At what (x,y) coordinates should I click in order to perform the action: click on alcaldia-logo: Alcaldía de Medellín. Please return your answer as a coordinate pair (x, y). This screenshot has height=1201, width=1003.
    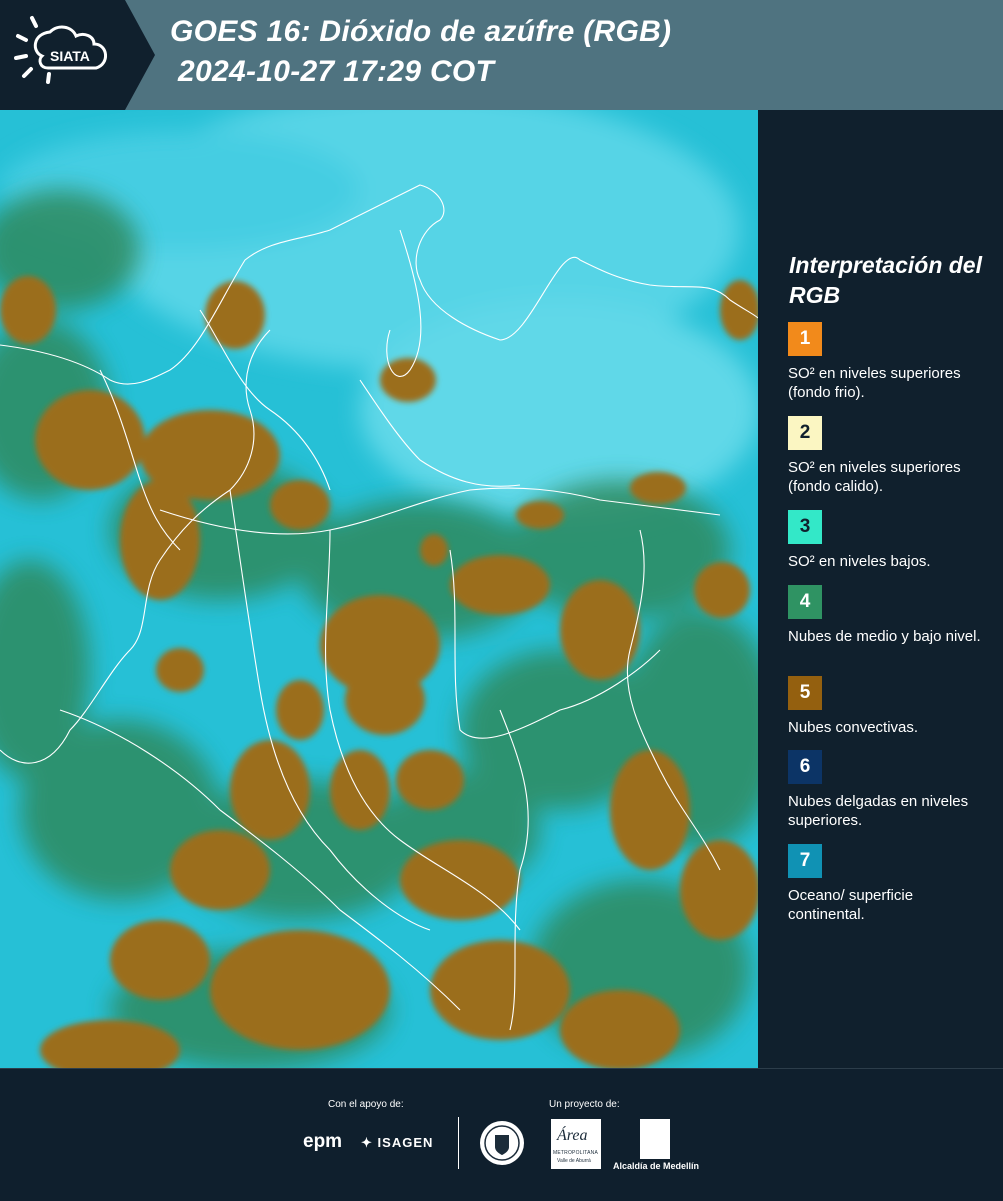
    Looking at the image, I should click on (656, 1166).